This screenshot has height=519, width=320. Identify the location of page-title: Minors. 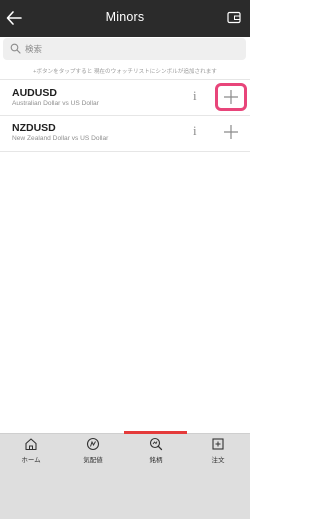
(125, 17).